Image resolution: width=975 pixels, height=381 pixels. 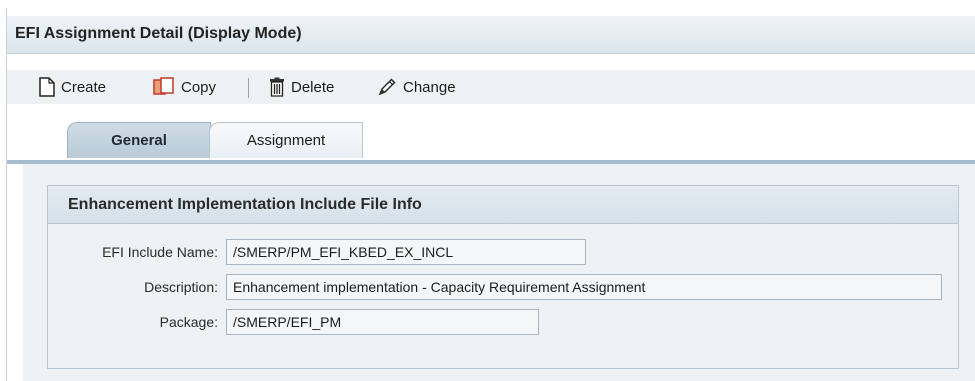 What do you see at coordinates (158, 33) in the screenshot?
I see `window-title: EFI Assignment Detail (Display Mode)` at bounding box center [158, 33].